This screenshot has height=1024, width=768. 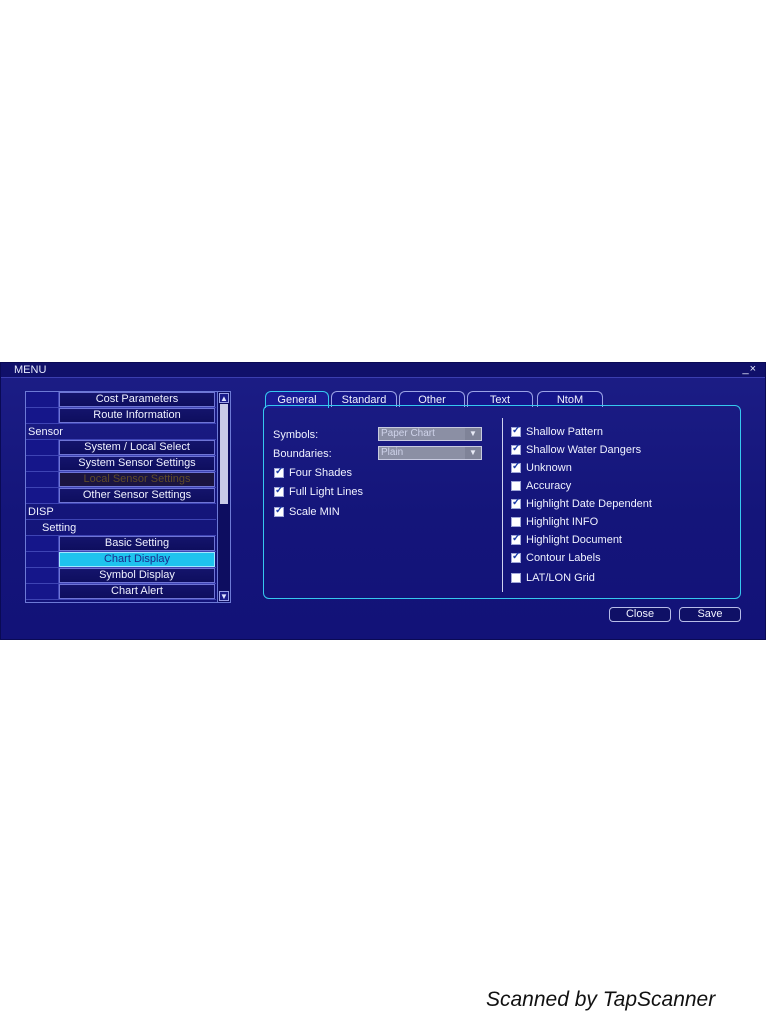 What do you see at coordinates (137, 495) in the screenshot?
I see `menu-item-other-sensor-settings: Other Sensor Settings` at bounding box center [137, 495].